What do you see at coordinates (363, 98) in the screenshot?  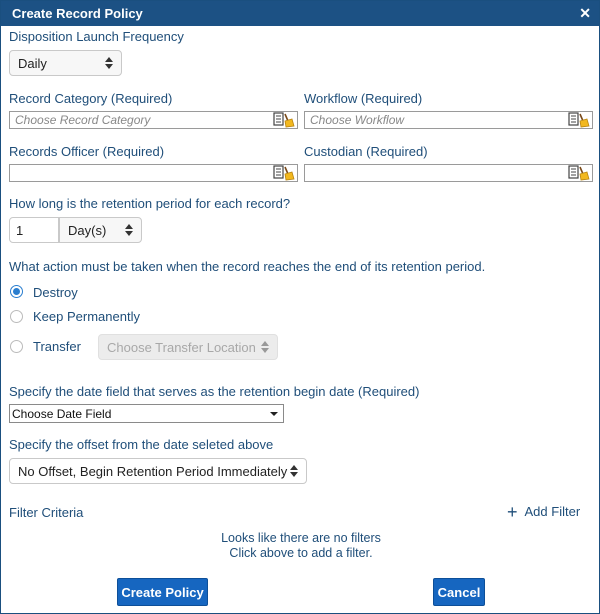 I see `workflow-label: Workflow (Required)` at bounding box center [363, 98].